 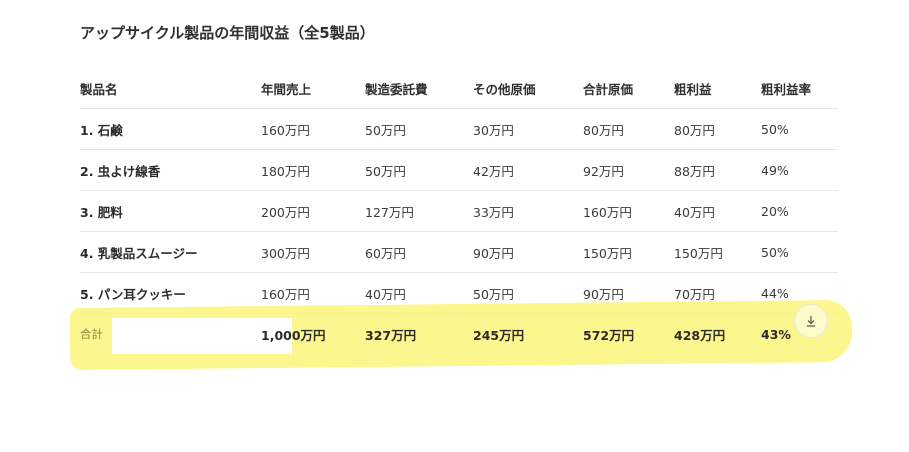 I want to click on manufacturing-fee-cell: 127万円, so click(x=419, y=211).